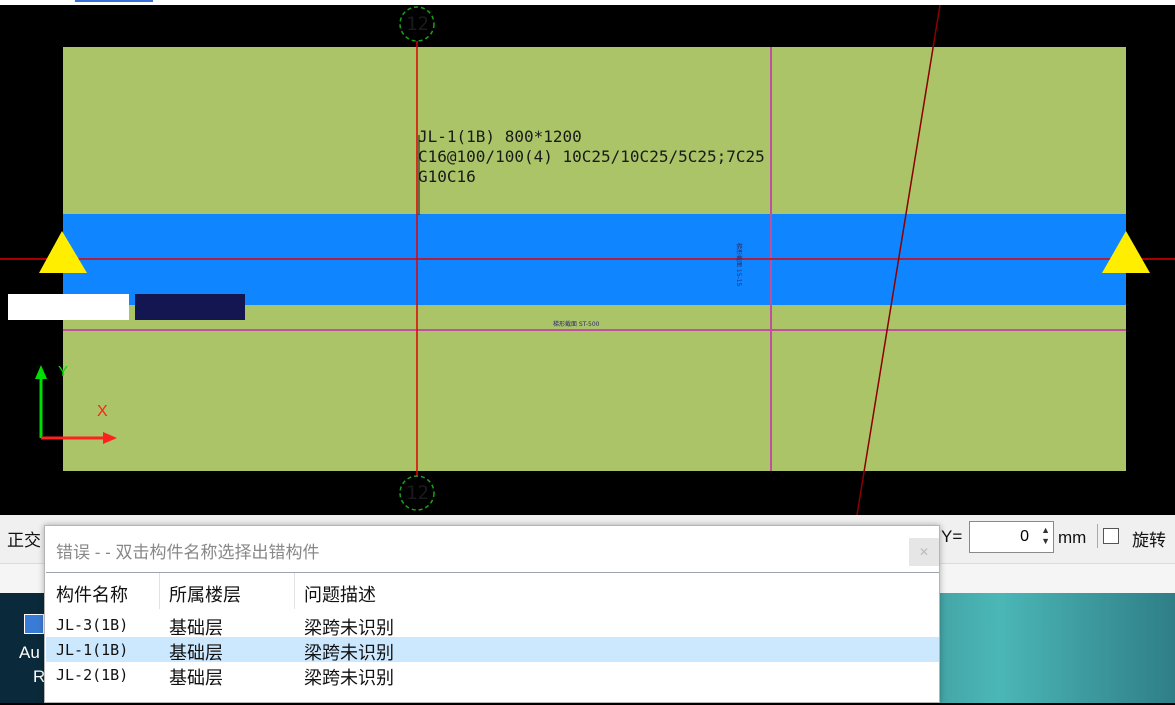  What do you see at coordinates (205, 594) in the screenshot?
I see `column-header-floor: 所属楼层` at bounding box center [205, 594].